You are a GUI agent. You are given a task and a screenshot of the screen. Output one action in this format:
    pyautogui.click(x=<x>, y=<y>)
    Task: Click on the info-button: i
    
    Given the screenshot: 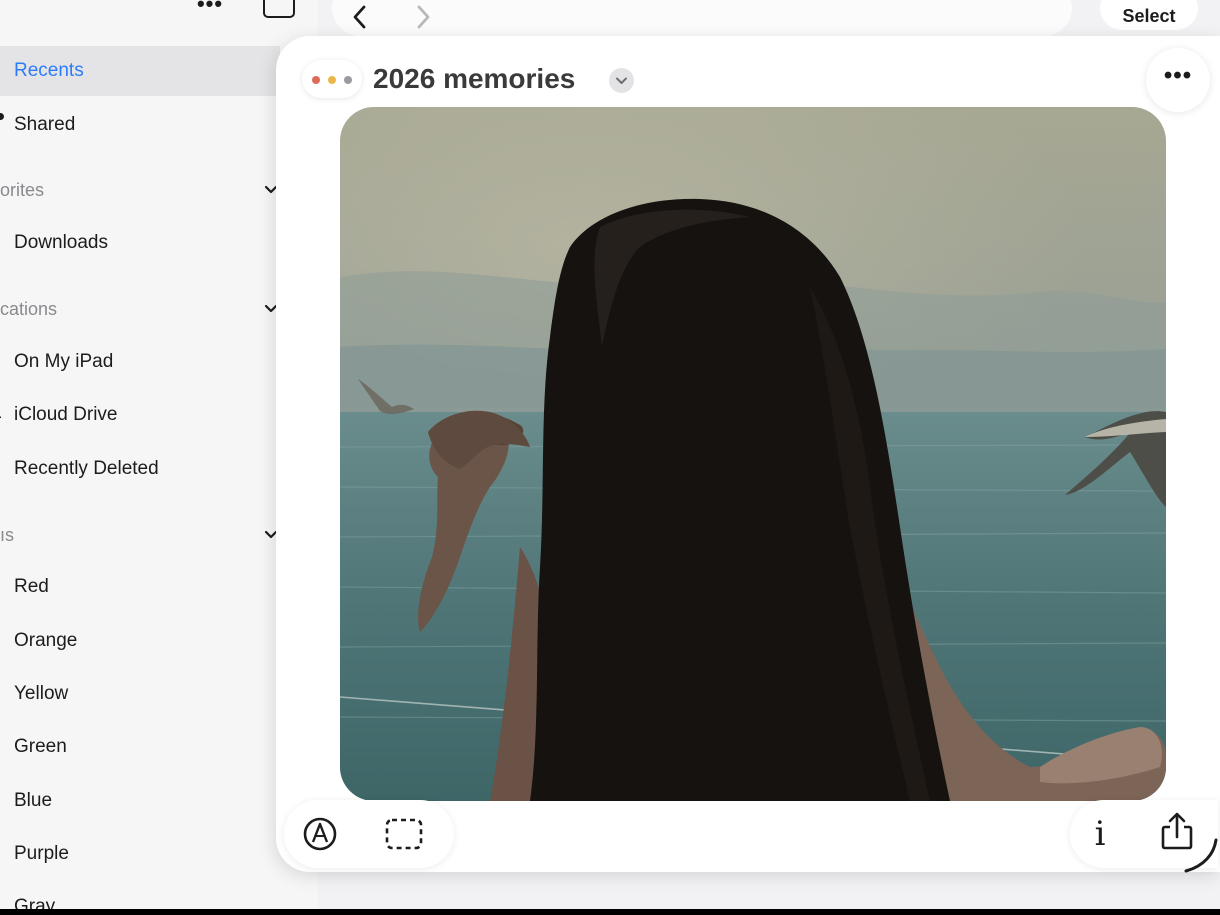 What is the action you would take?
    pyautogui.click(x=1100, y=834)
    